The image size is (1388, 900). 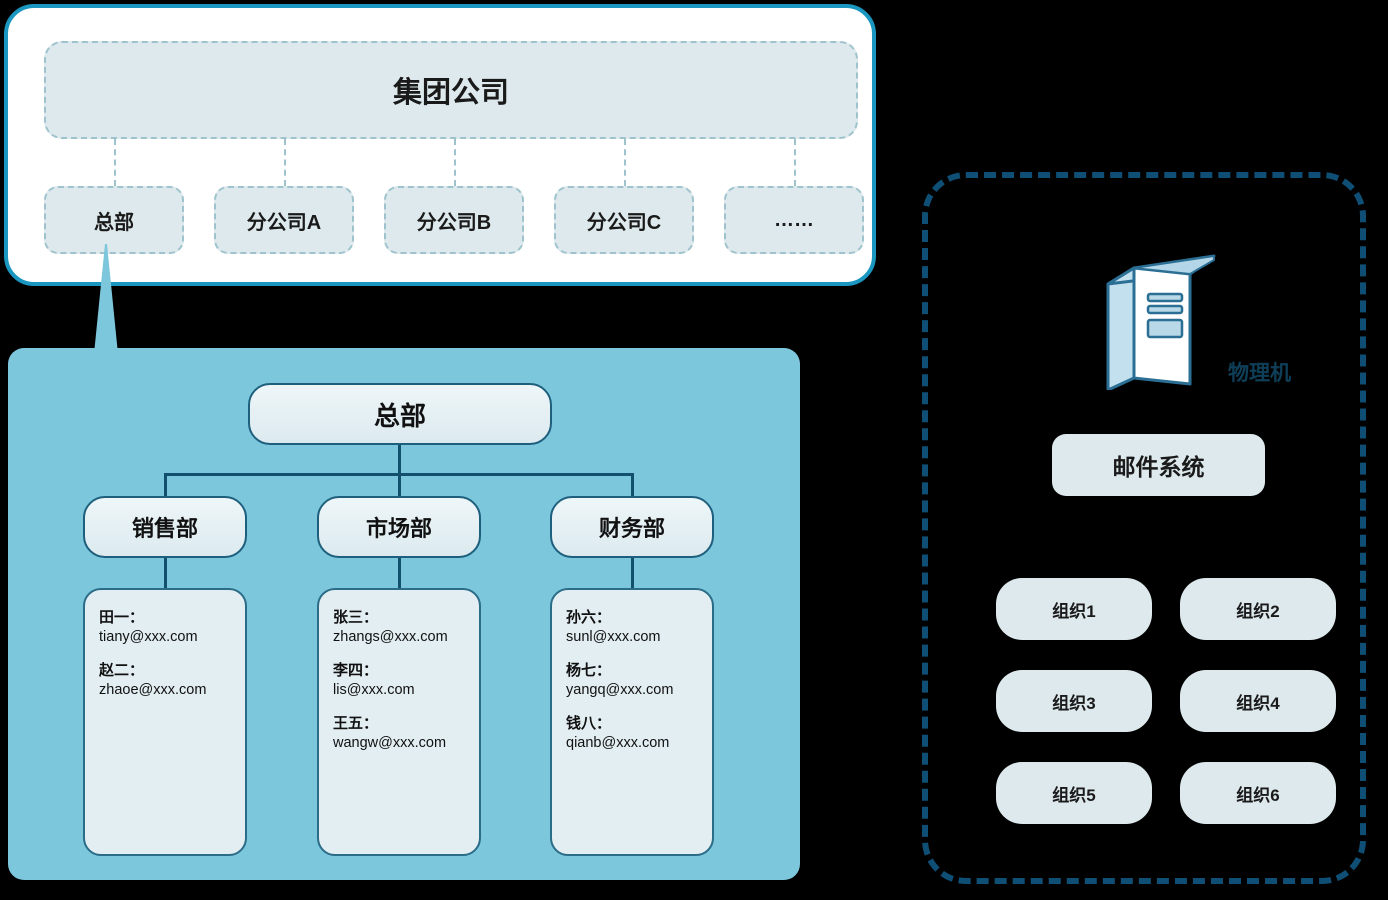 I want to click on branch-label: 总部, so click(x=114, y=222).